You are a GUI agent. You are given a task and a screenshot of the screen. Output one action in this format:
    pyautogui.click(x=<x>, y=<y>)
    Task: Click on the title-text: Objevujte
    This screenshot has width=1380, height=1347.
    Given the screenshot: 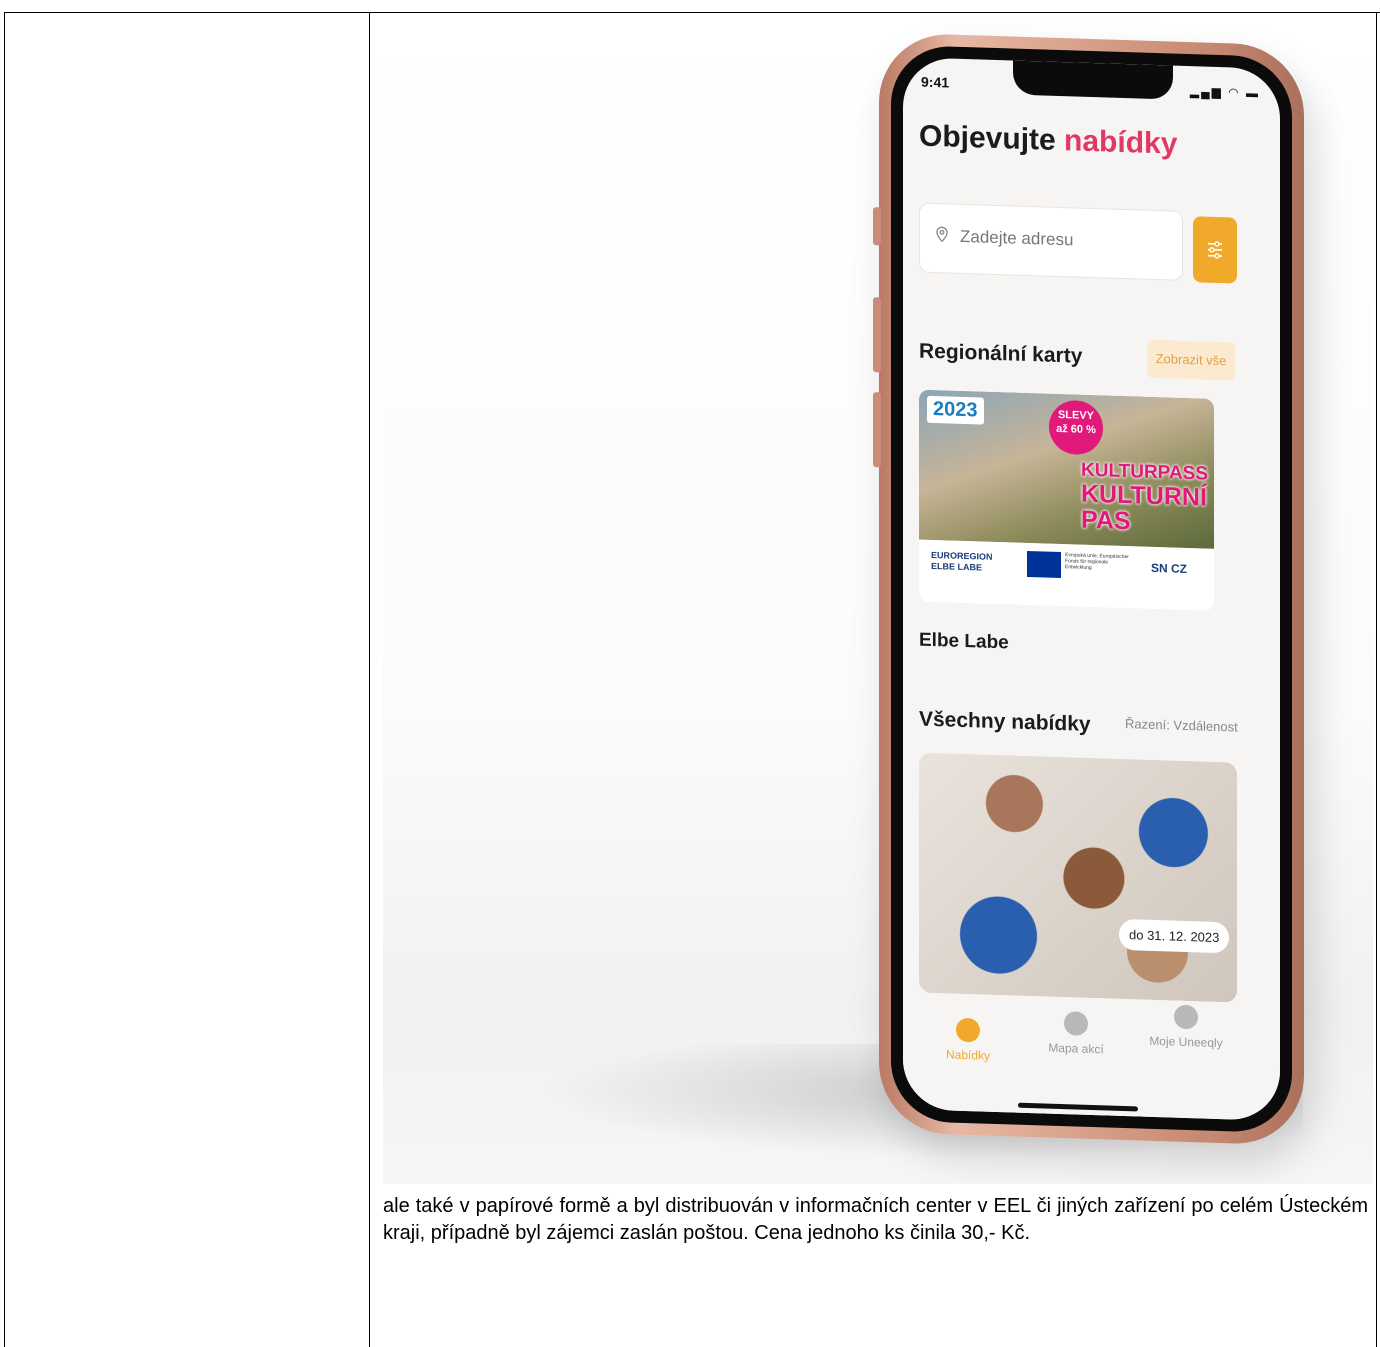 What is the action you would take?
    pyautogui.click(x=987, y=138)
    